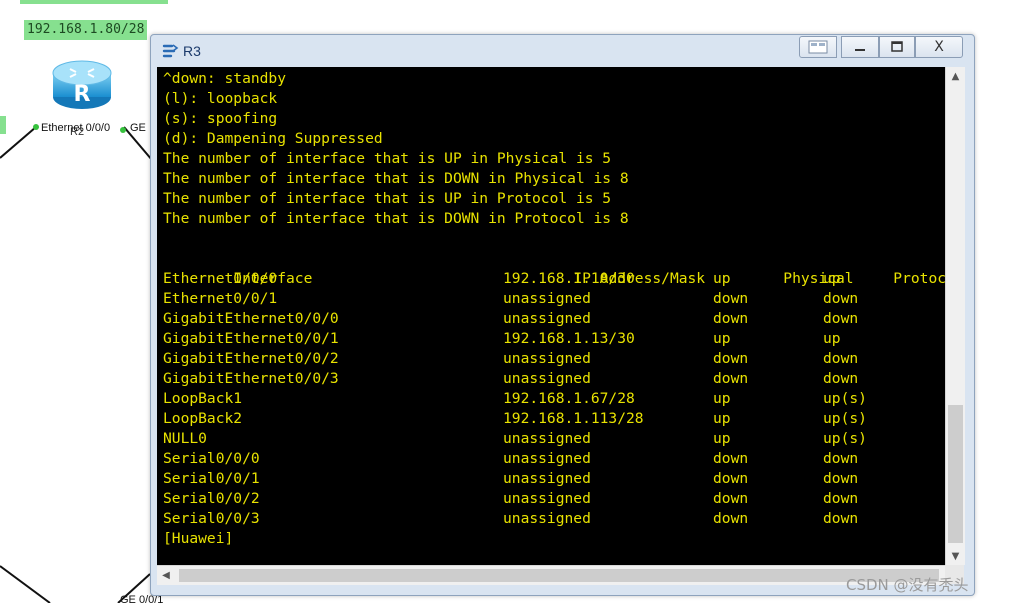  I want to click on watermark: CSDN @没有秃头, so click(907, 585).